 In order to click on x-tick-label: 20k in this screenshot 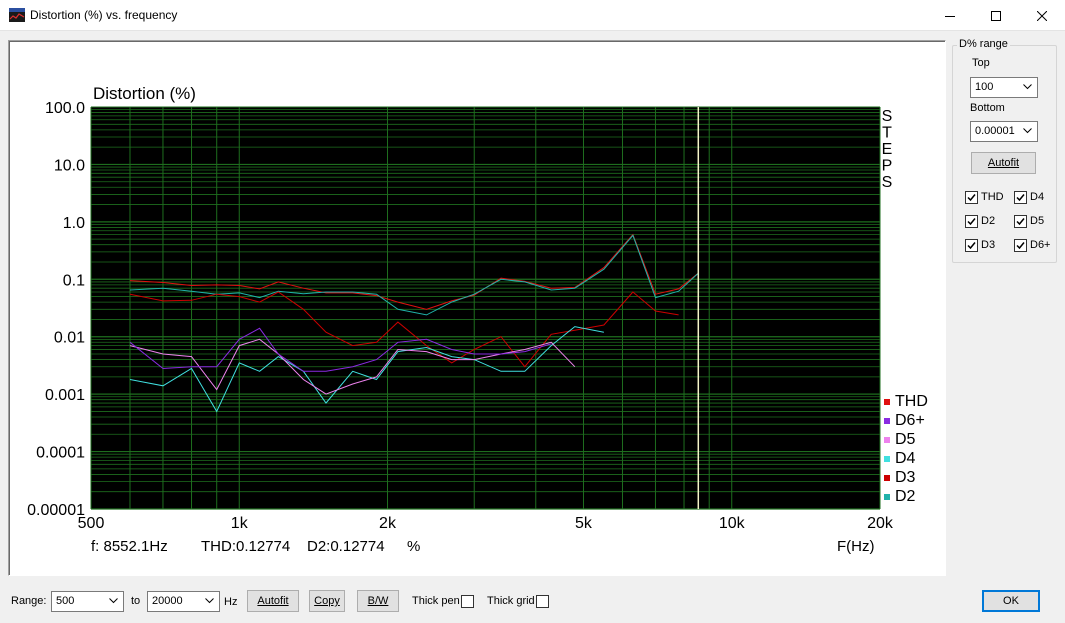, I will do `click(880, 523)`.